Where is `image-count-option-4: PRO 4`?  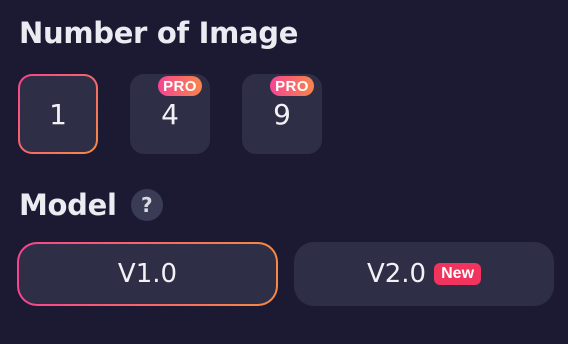 image-count-option-4: PRO 4 is located at coordinates (170, 114).